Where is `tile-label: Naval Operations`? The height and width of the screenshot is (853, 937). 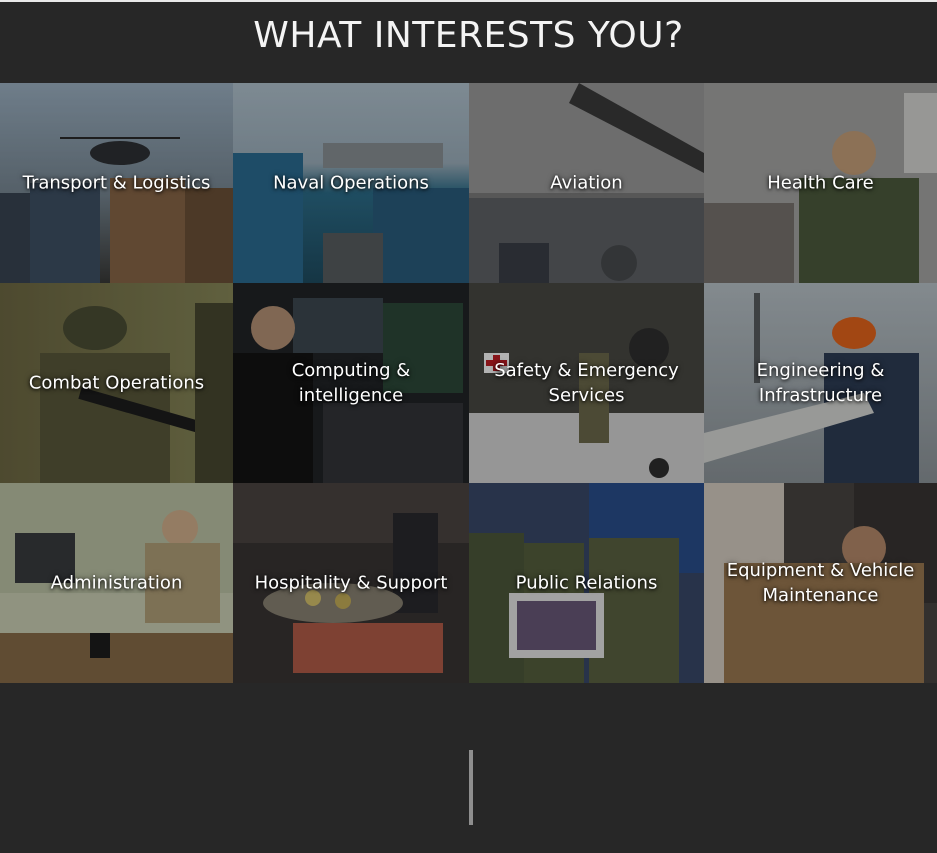
tile-label: Naval Operations is located at coordinates (351, 183).